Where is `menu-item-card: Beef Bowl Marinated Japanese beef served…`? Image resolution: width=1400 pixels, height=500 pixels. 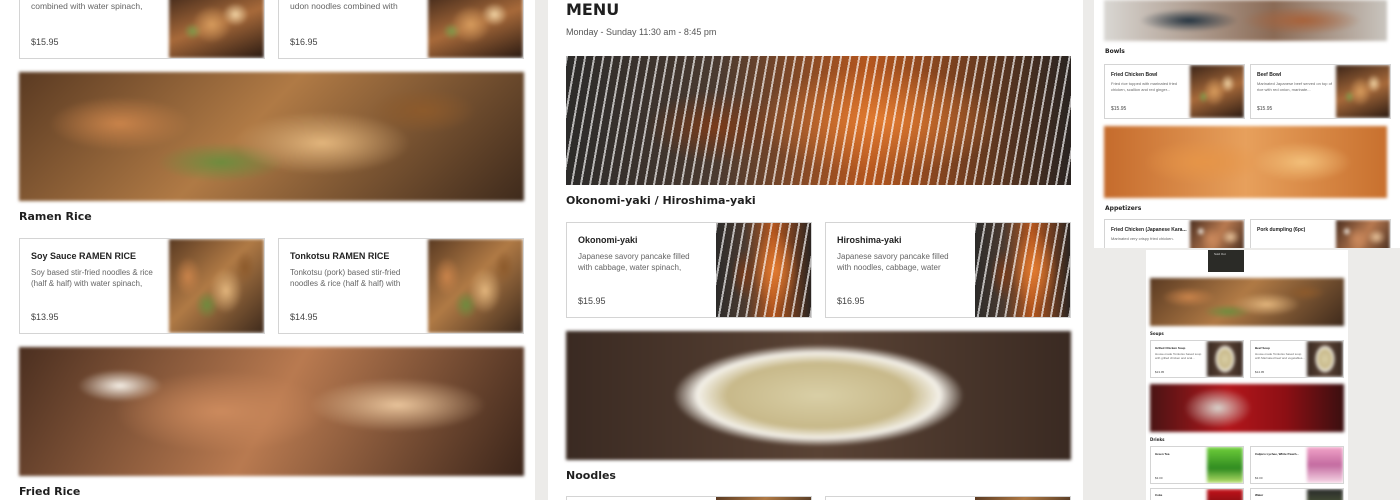
menu-item-card: Beef Bowl Marinated Japanese beef served… is located at coordinates (1320, 91).